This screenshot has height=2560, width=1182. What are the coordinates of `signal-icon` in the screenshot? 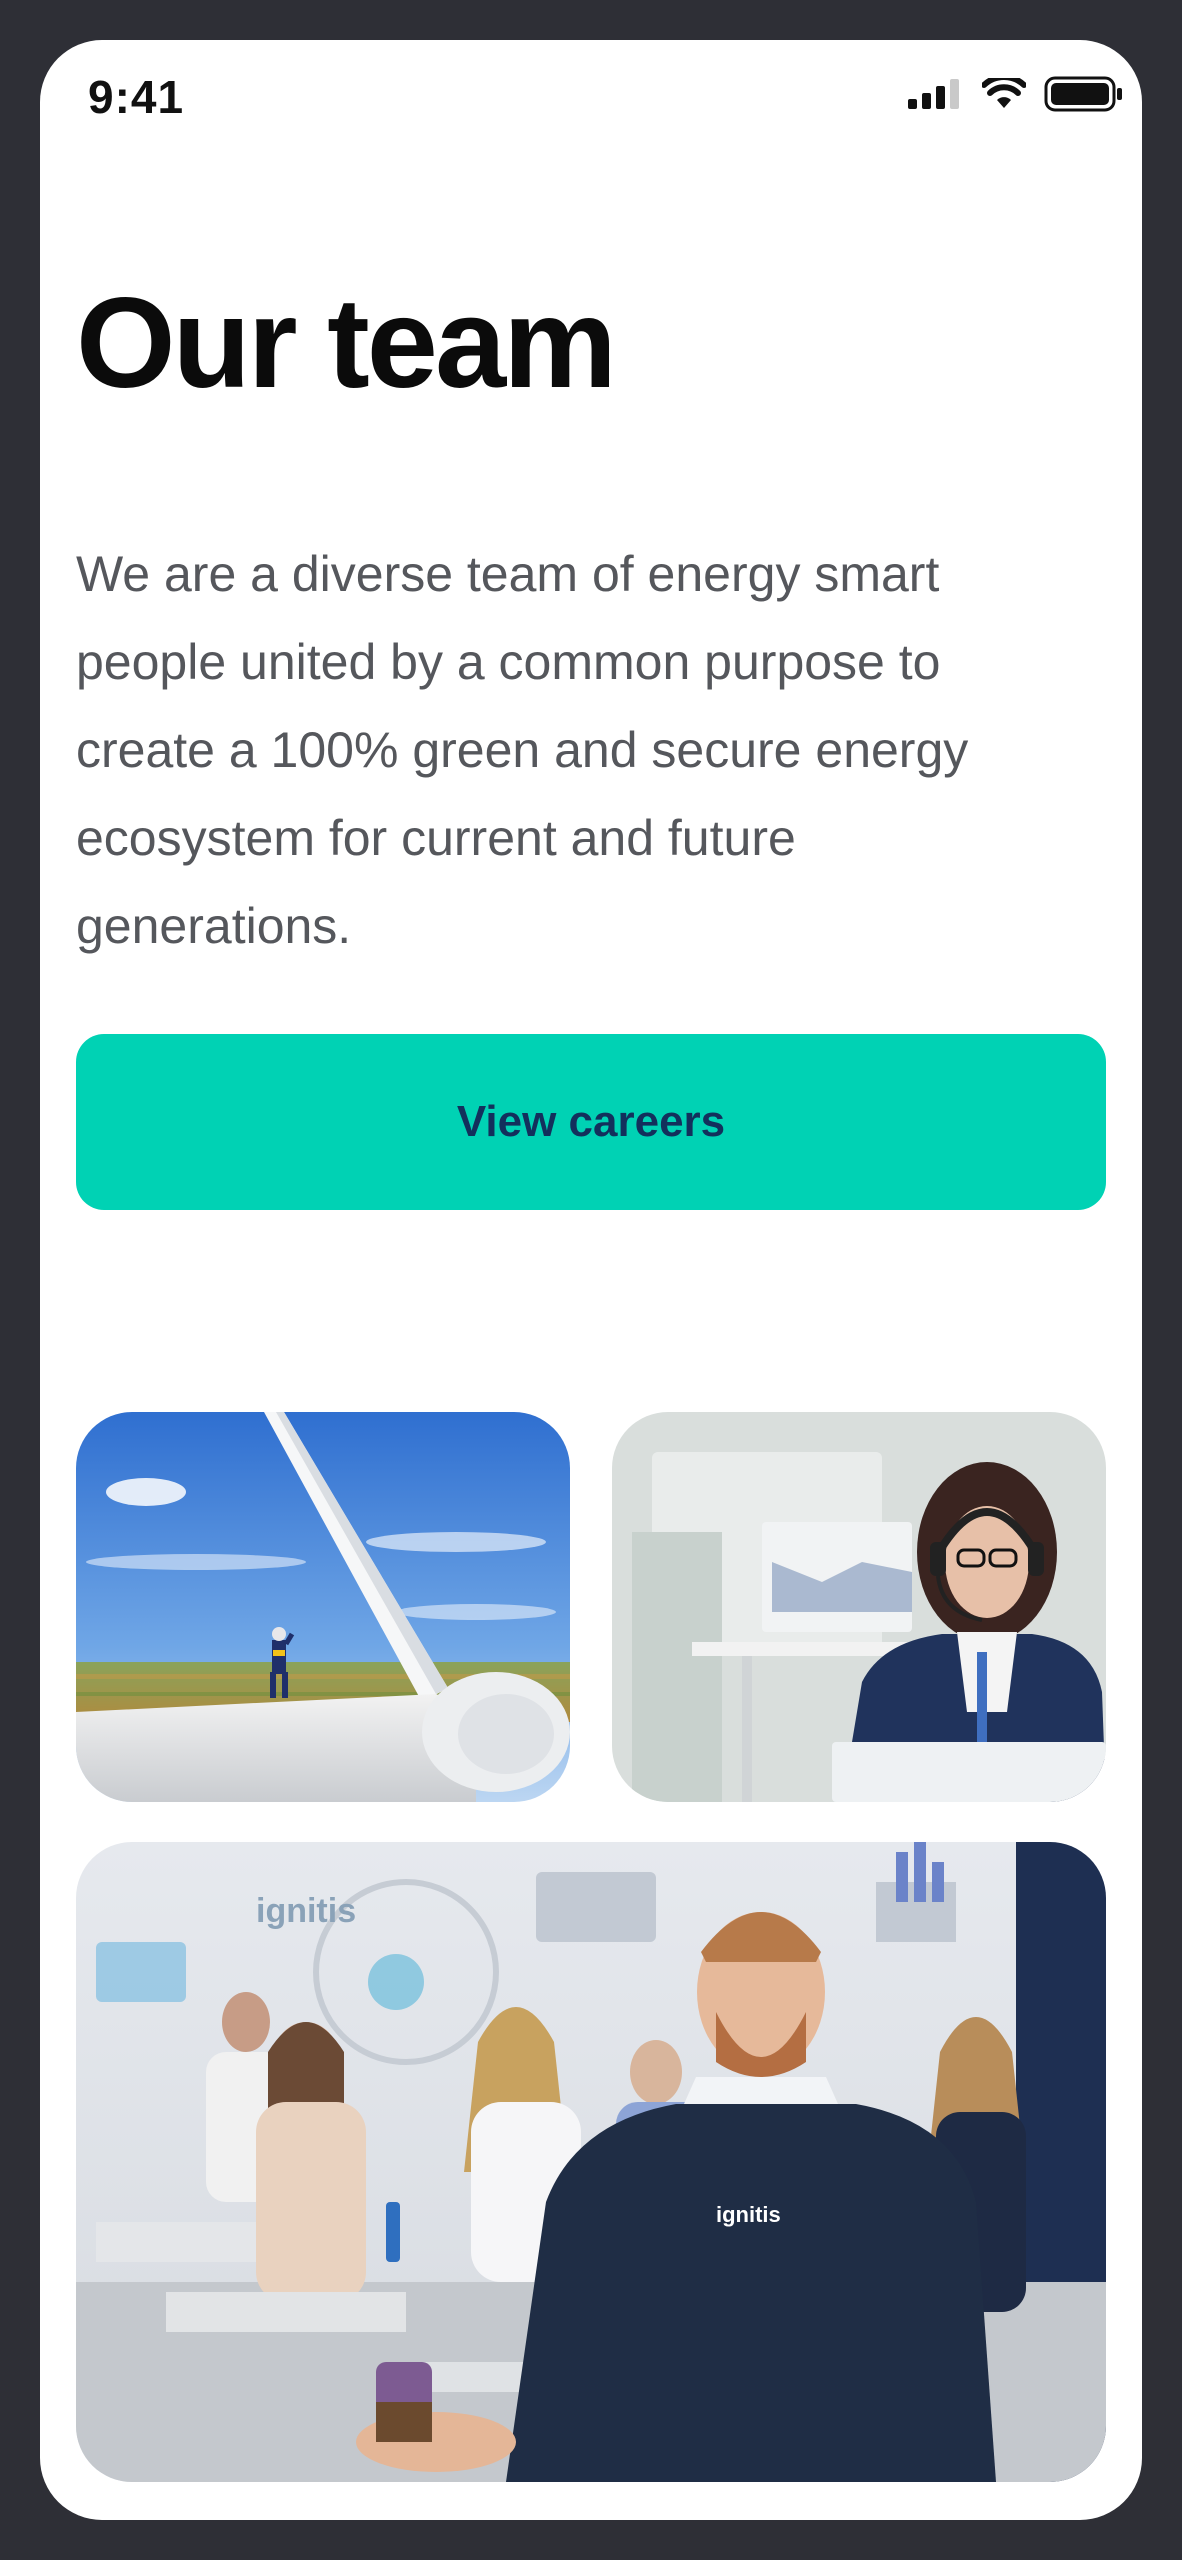 It's located at (933, 94).